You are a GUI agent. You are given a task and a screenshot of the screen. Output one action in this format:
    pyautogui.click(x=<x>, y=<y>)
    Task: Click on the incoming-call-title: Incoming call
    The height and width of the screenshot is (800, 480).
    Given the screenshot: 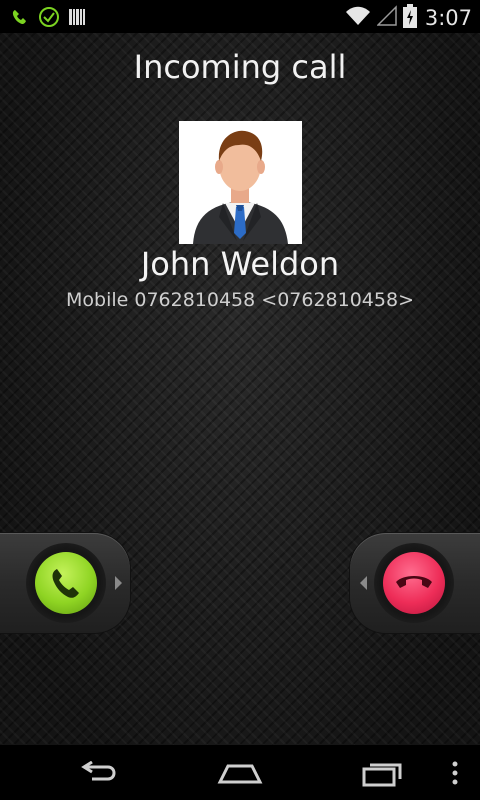 What is the action you would take?
    pyautogui.click(x=240, y=67)
    